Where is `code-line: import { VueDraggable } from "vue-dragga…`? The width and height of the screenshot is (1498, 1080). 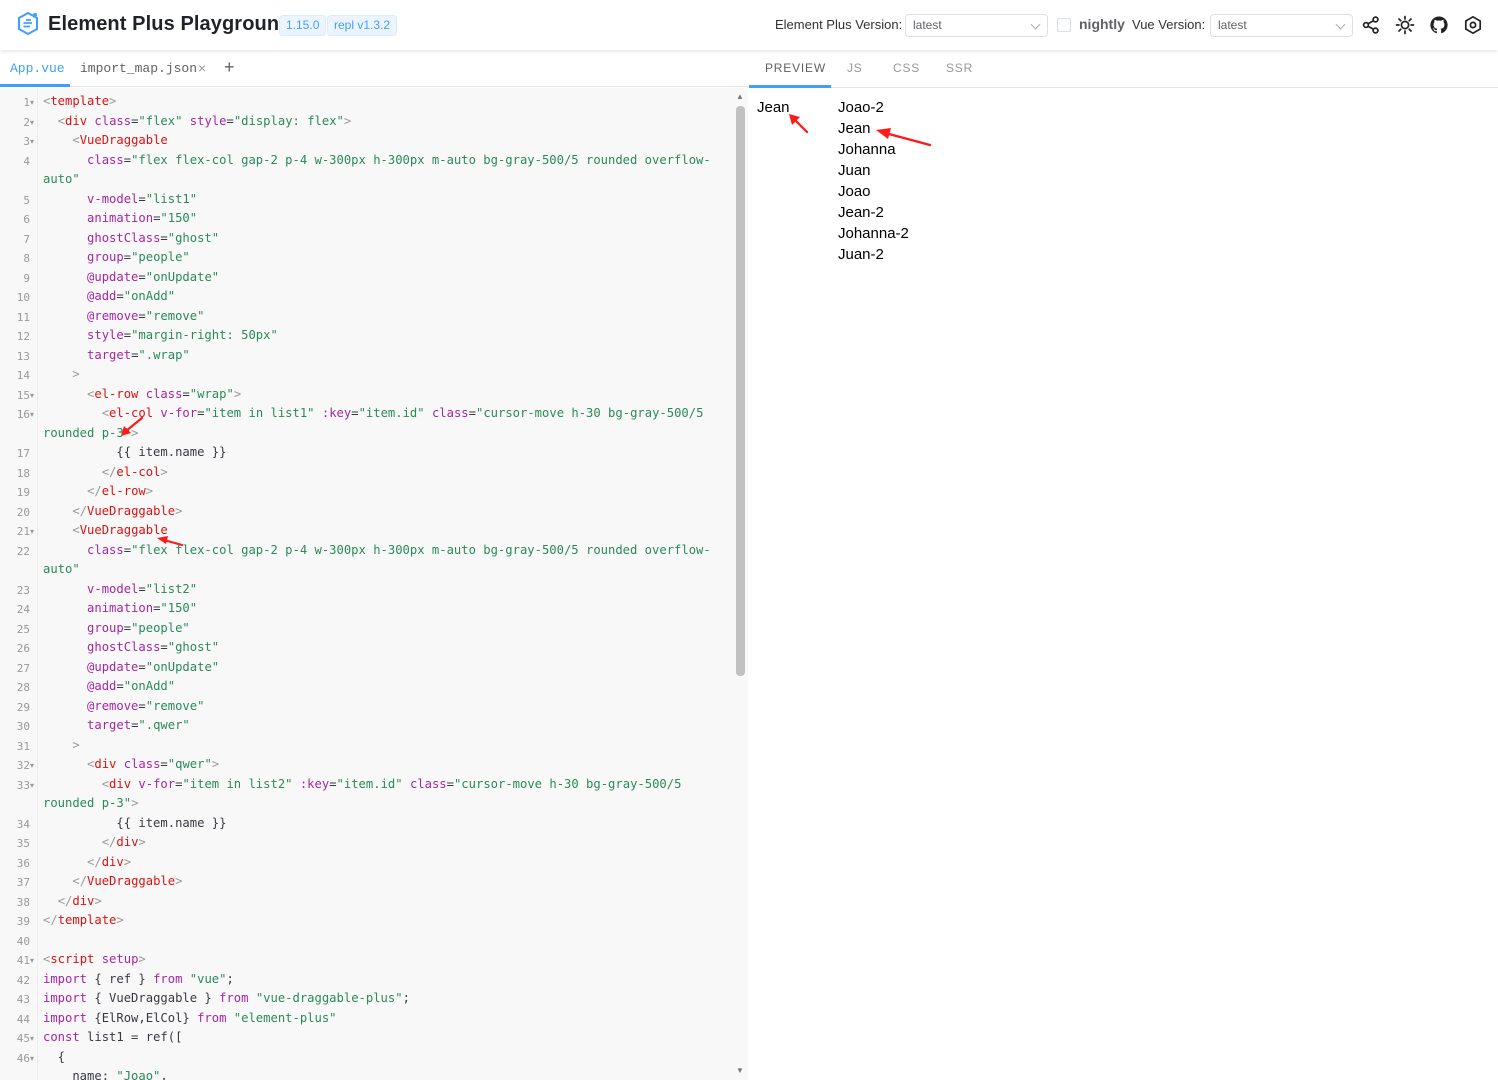 code-line: import { VueDraggable } from "vue-dragga… is located at coordinates (226, 999).